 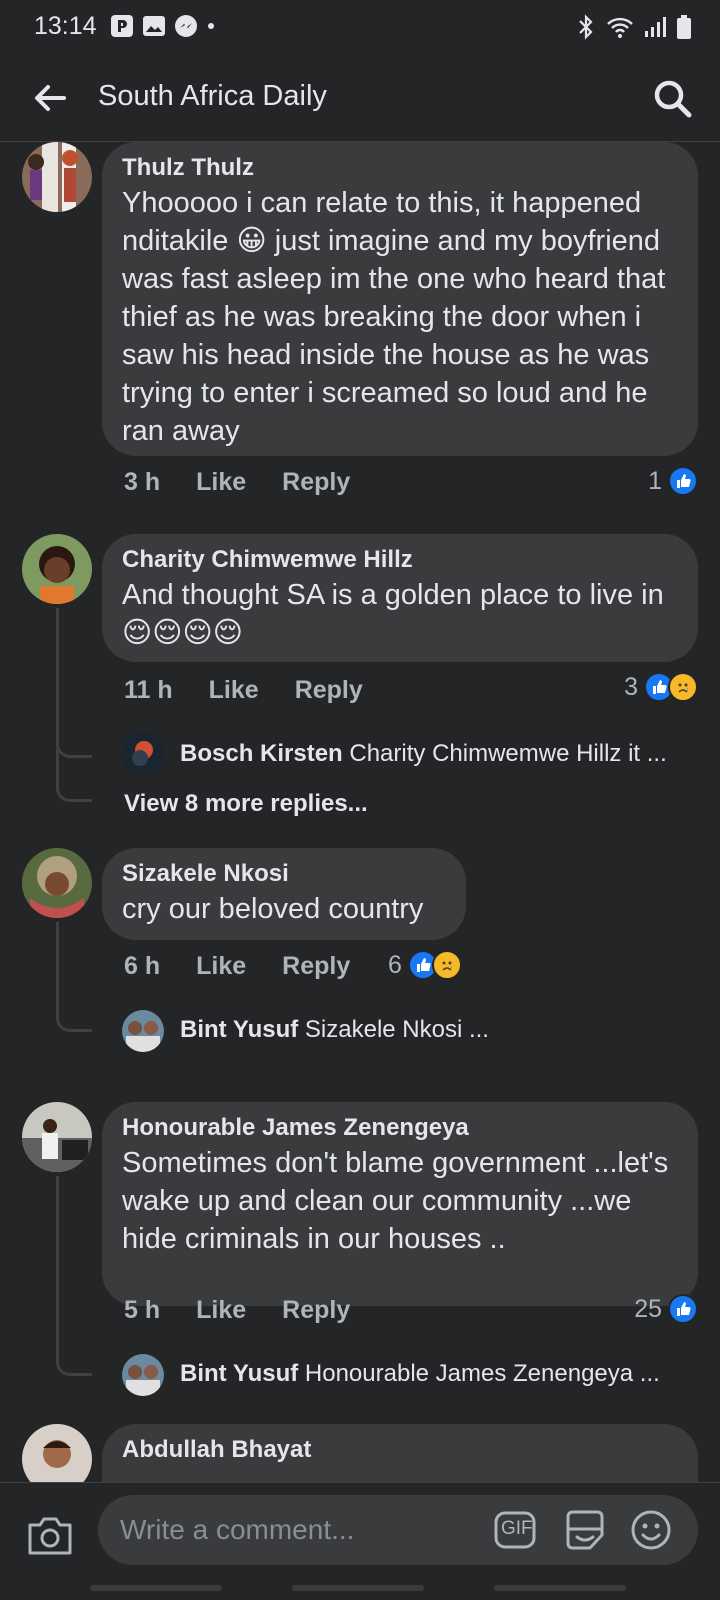 What do you see at coordinates (634, 27) in the screenshot?
I see `system-icons` at bounding box center [634, 27].